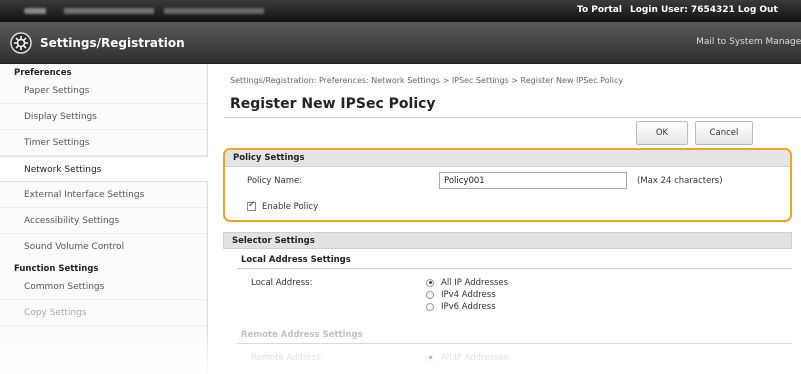 The height and width of the screenshot is (374, 801). What do you see at coordinates (680, 181) in the screenshot?
I see `policy-name-hint: (Max 24 characters)` at bounding box center [680, 181].